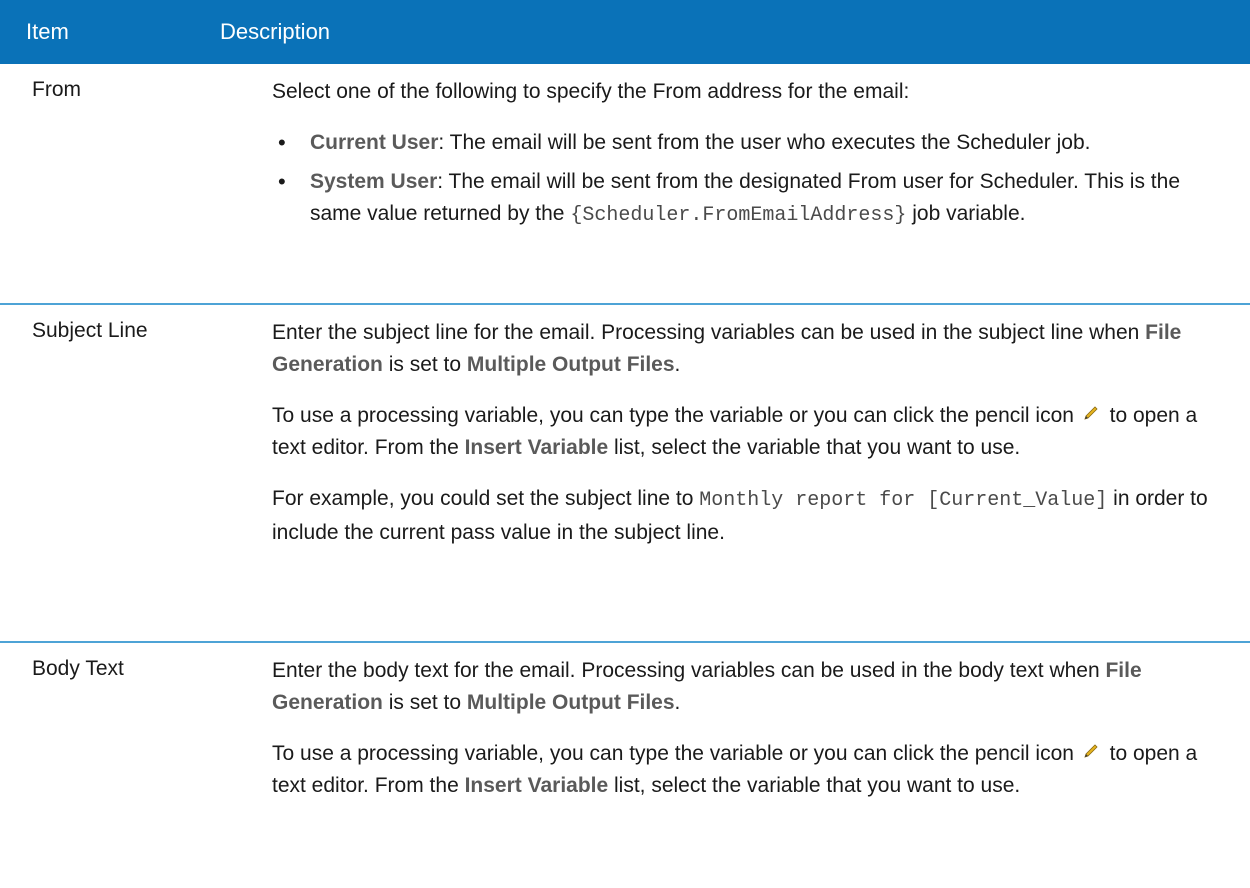 Image resolution: width=1250 pixels, height=888 pixels. What do you see at coordinates (966, 213) in the screenshot?
I see `system-user-tail: job variable.` at bounding box center [966, 213].